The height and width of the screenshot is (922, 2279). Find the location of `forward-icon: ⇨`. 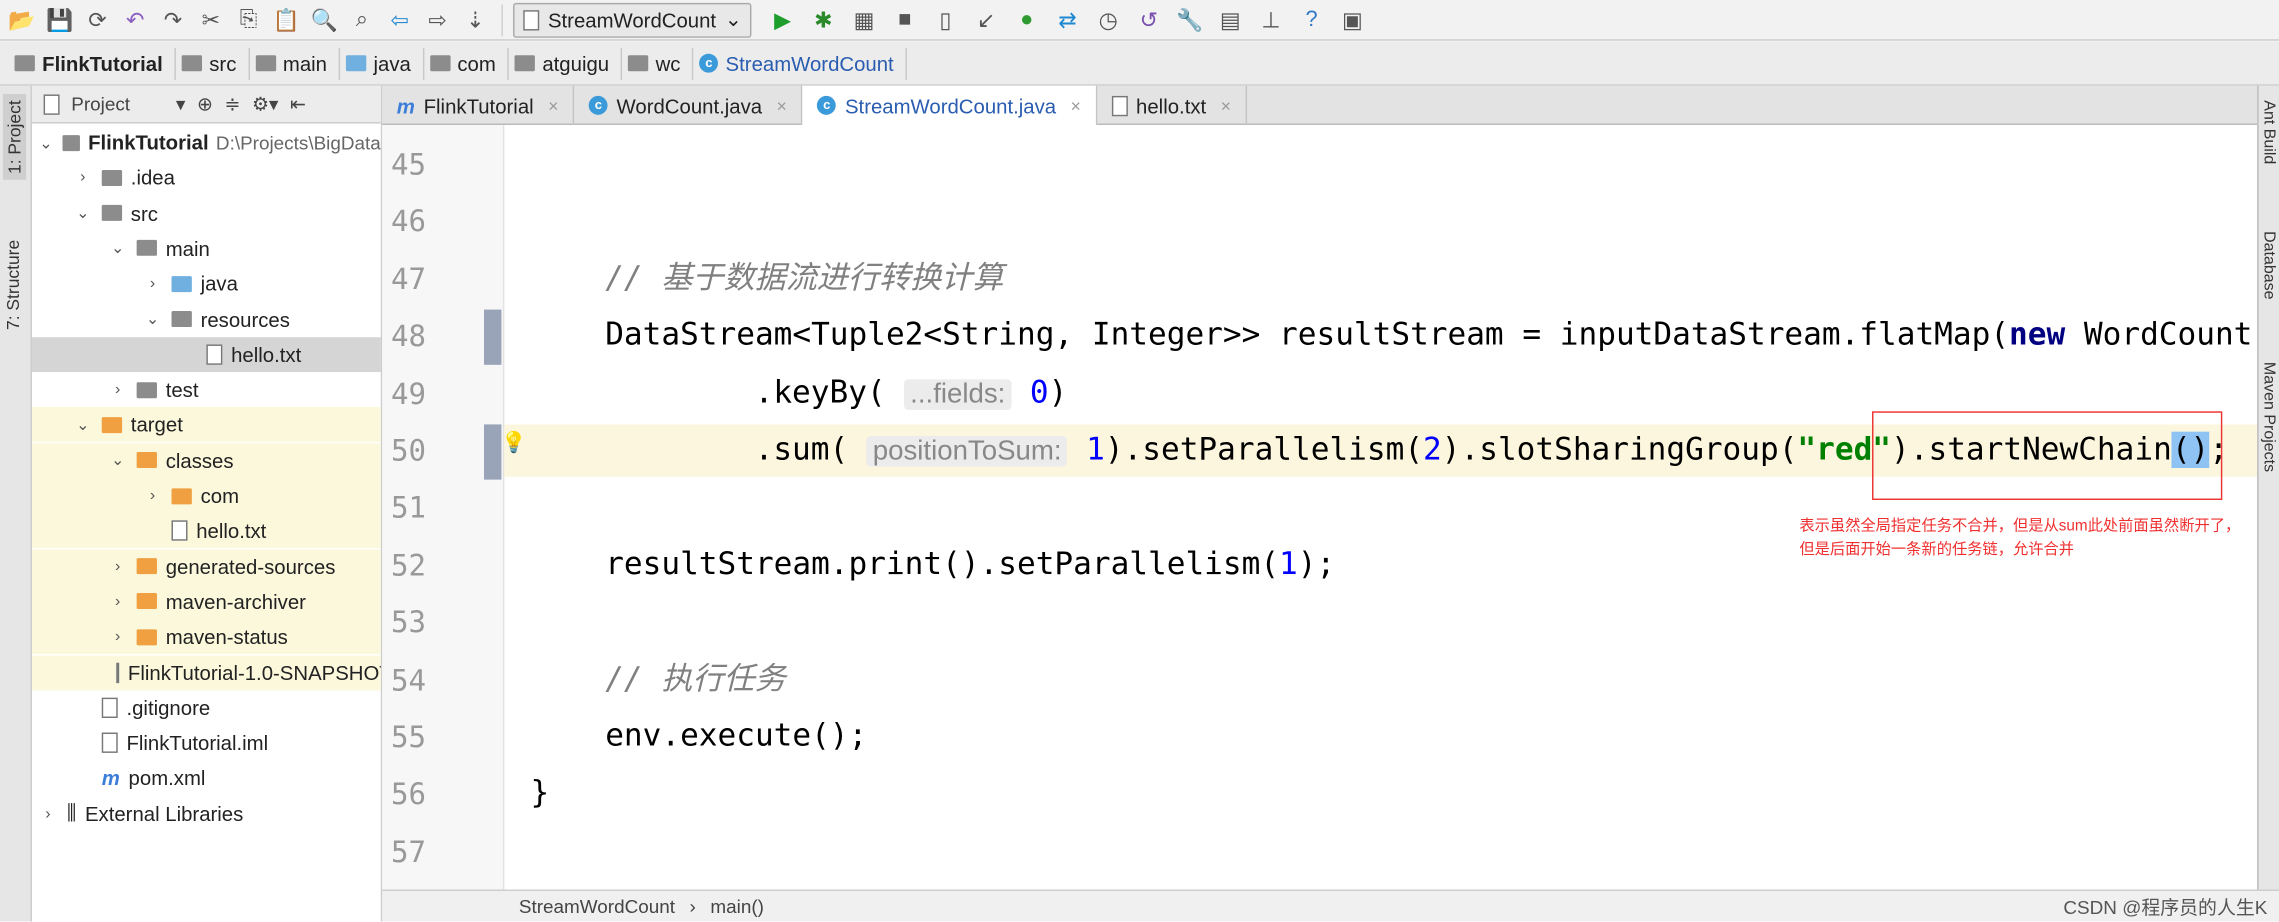

forward-icon: ⇨ is located at coordinates (437, 20).